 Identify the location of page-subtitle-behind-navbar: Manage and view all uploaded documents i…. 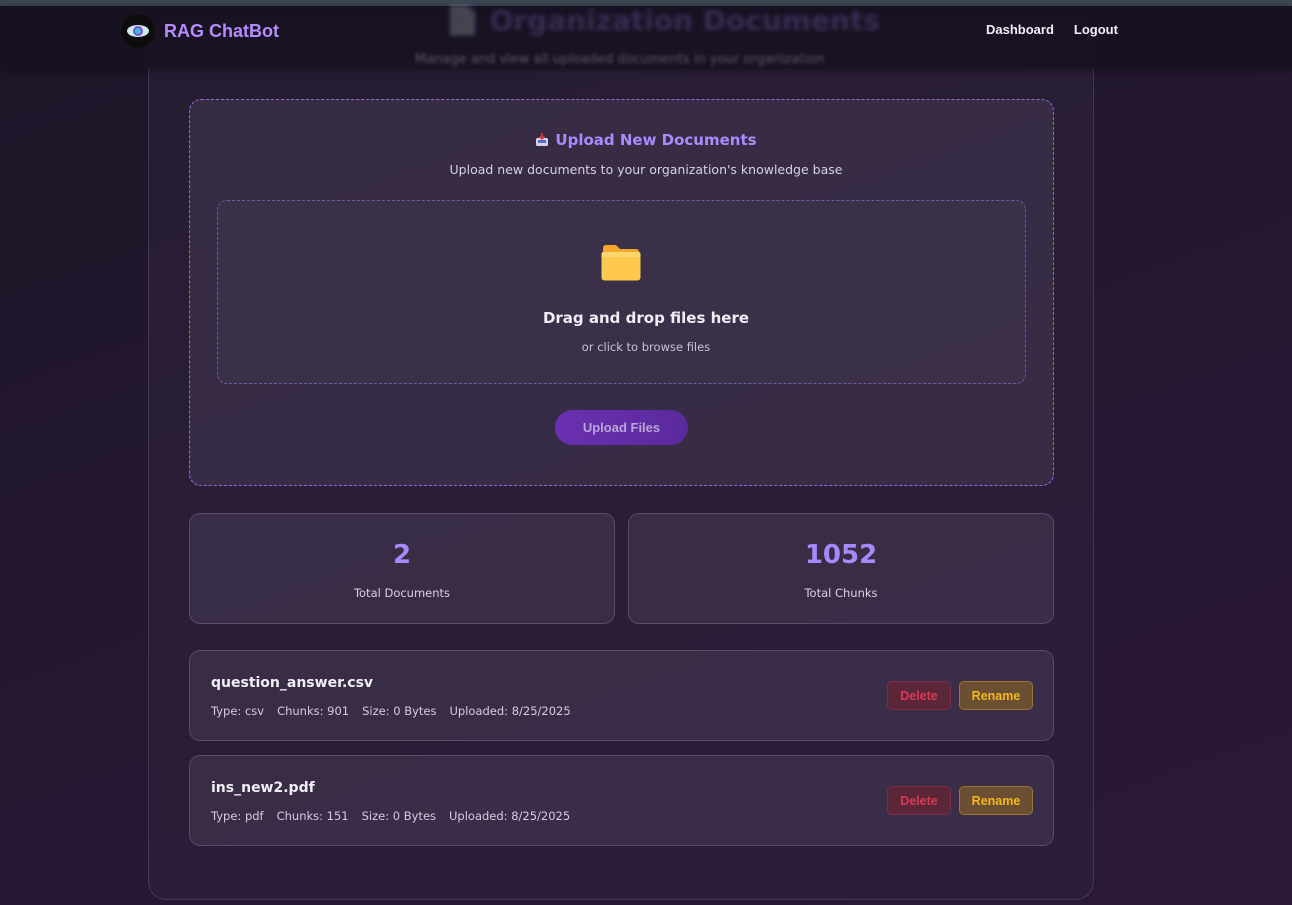
(620, 59).